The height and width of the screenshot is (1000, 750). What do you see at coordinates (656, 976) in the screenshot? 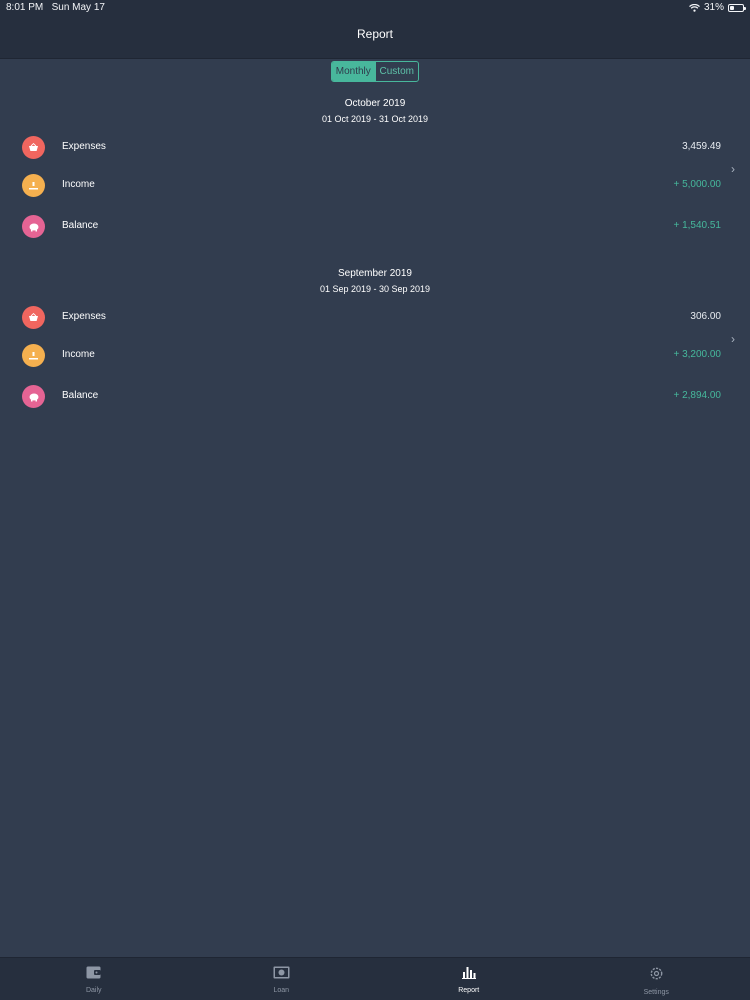
I see `gear-icon` at bounding box center [656, 976].